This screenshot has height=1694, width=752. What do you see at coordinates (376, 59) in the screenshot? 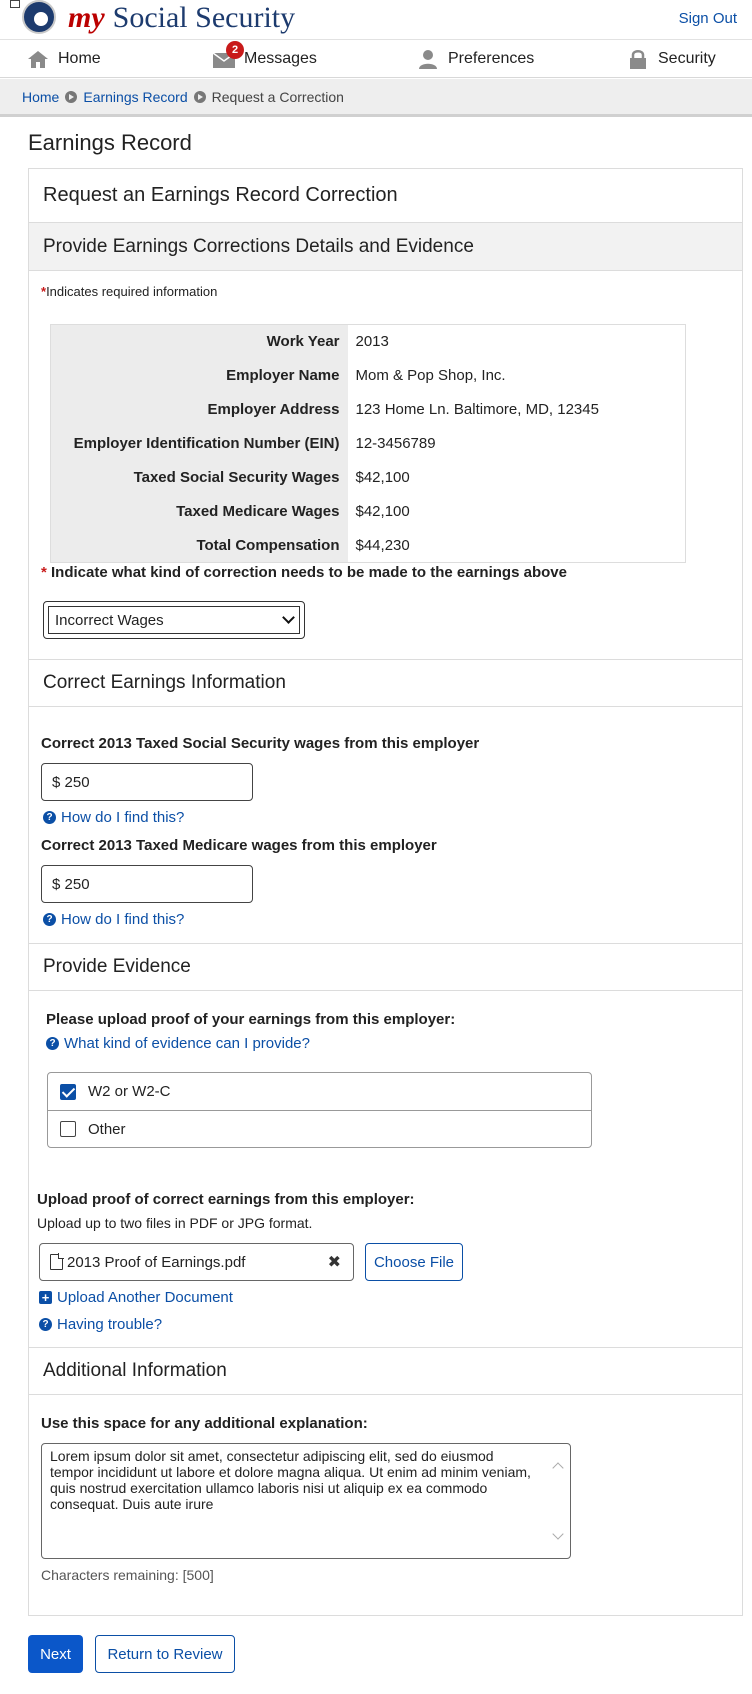
I see `main-nav: Home 2 Messages Preferences Security` at bounding box center [376, 59].